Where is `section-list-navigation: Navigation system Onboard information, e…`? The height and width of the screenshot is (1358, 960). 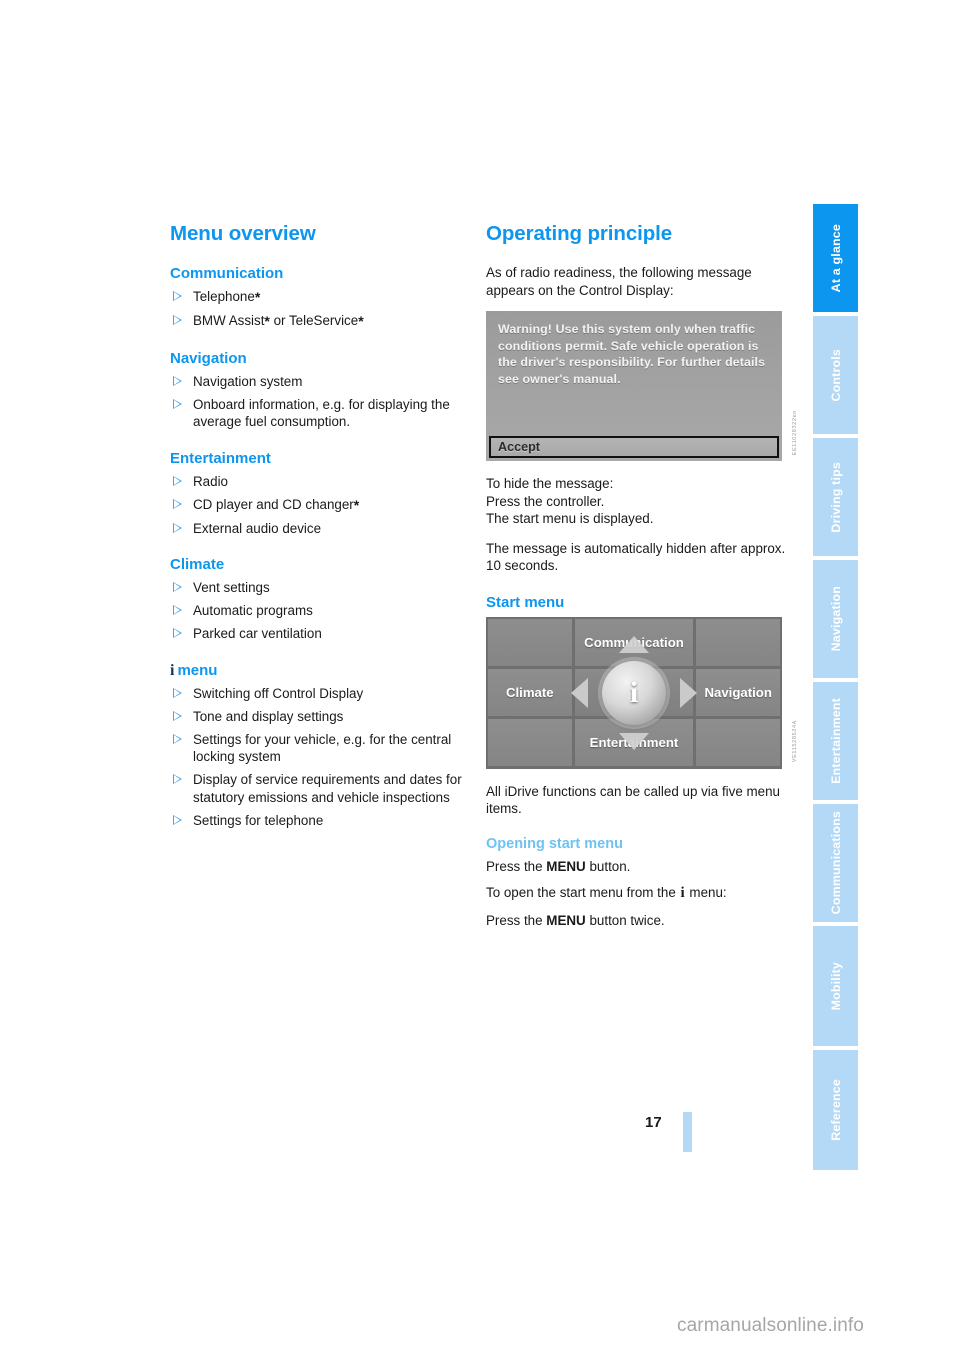
section-list-navigation: Navigation system Onboard information, e… is located at coordinates (320, 402).